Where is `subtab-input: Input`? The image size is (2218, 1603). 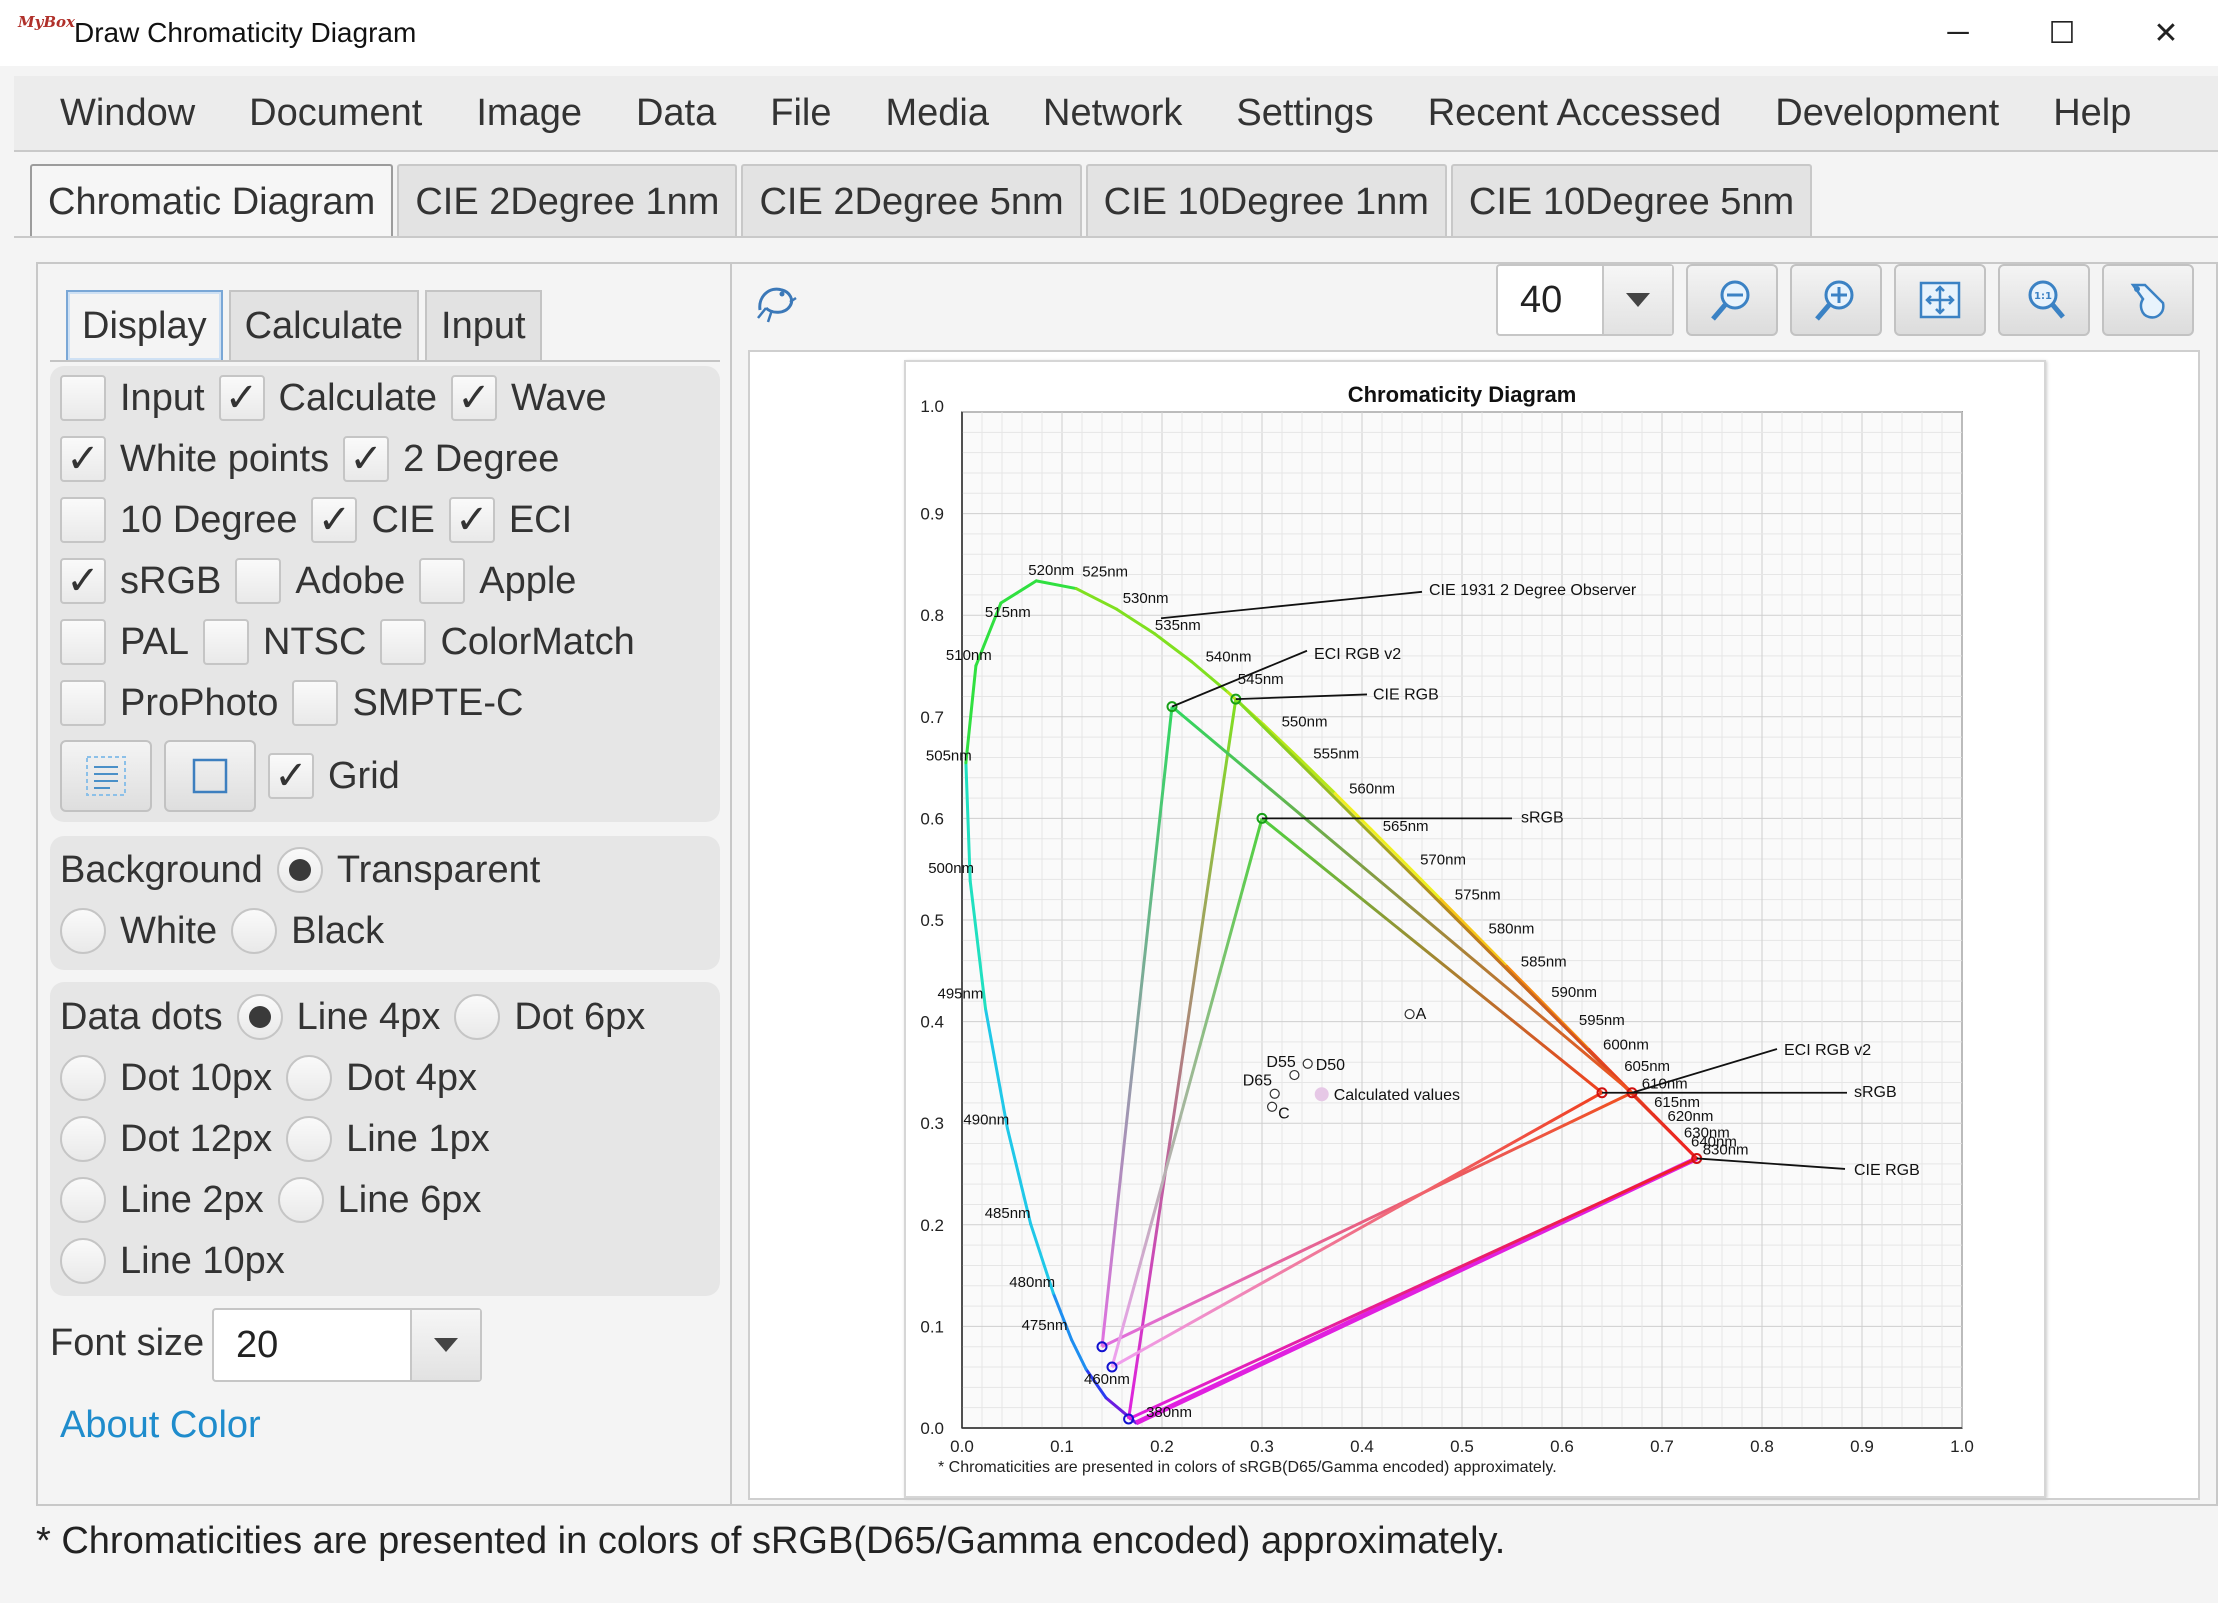
subtab-input: Input is located at coordinates (483, 326).